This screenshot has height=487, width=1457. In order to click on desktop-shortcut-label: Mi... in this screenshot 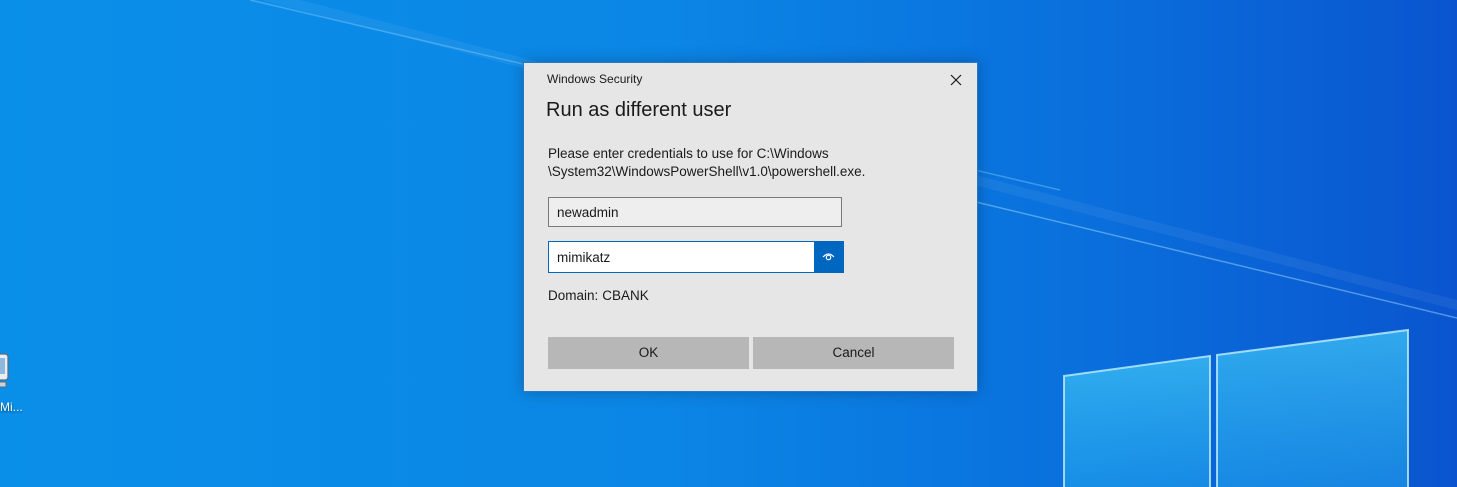, I will do `click(11, 407)`.